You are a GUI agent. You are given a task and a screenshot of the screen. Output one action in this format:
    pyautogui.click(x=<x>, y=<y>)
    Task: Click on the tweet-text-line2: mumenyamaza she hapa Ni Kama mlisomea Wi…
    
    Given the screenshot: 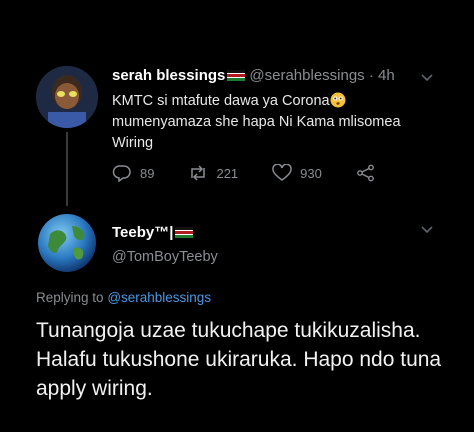 What is the action you would take?
    pyautogui.click(x=256, y=132)
    